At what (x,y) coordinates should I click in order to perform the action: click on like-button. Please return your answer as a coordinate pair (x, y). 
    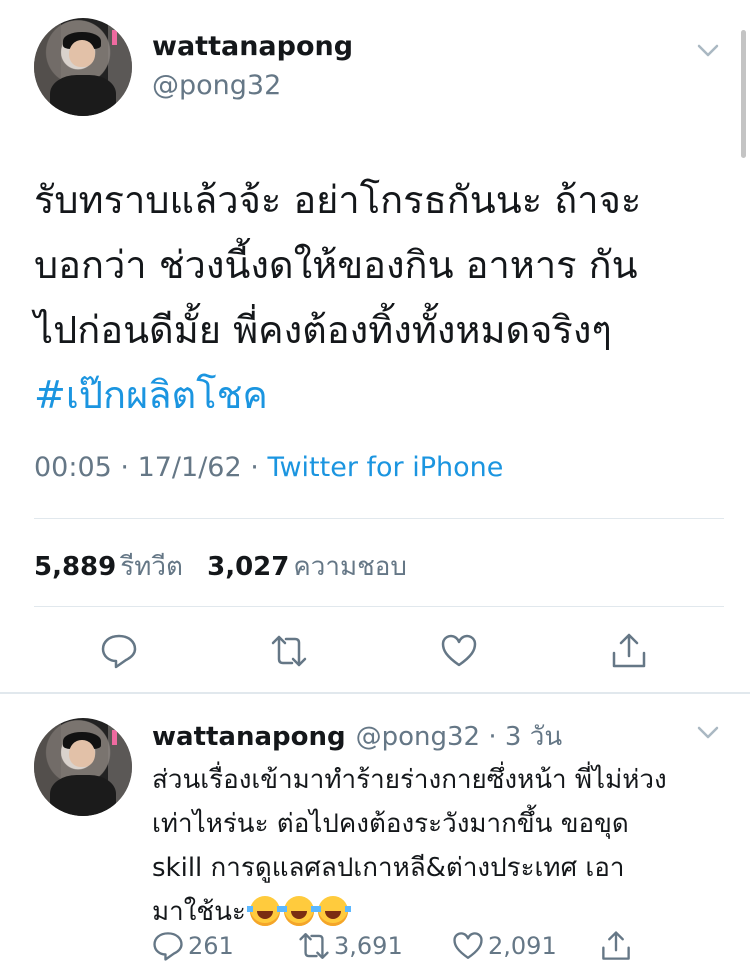
    Looking at the image, I should click on (459, 651).